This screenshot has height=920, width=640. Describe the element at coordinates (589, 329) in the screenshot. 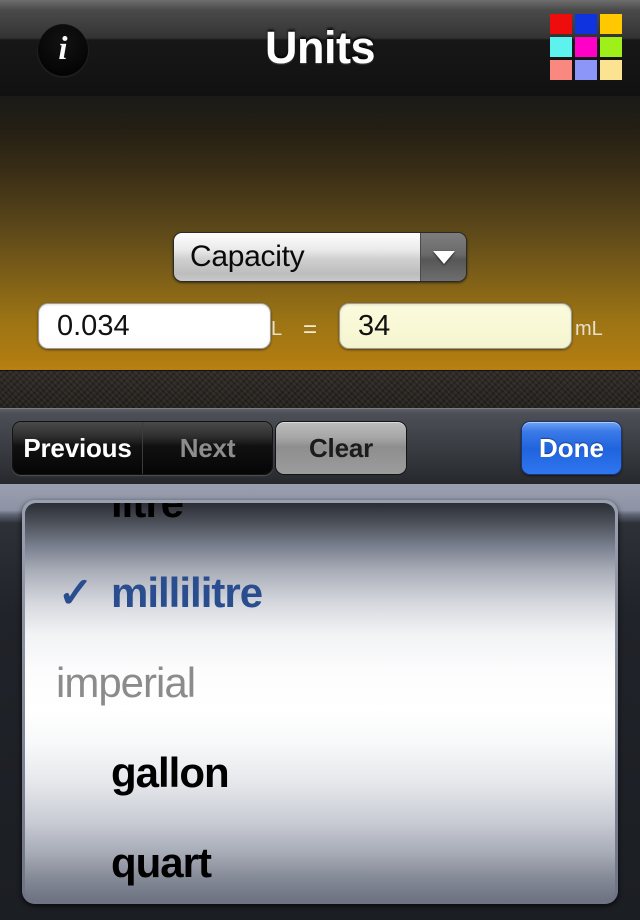

I see `to-unit-symbol: mL` at that location.